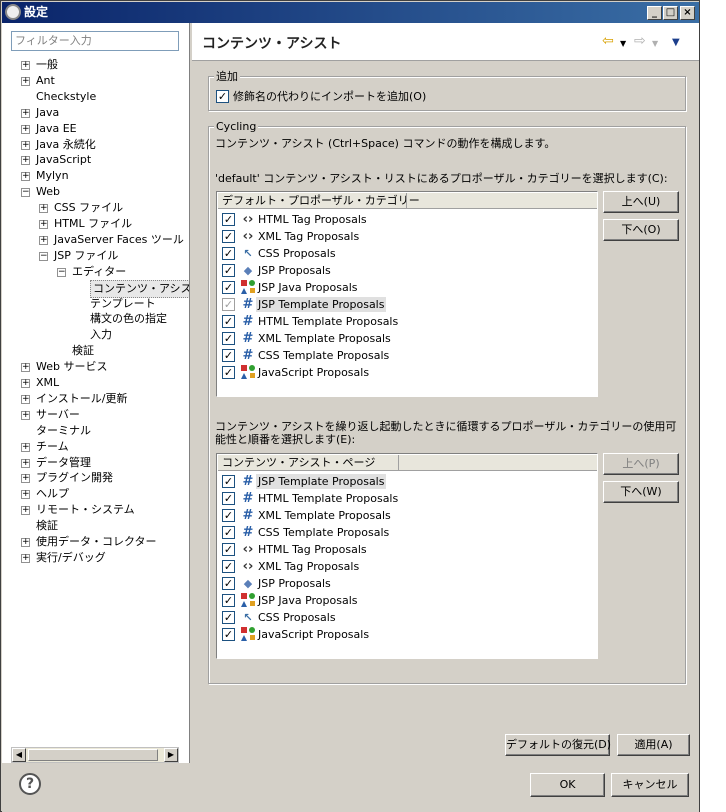  Describe the element at coordinates (95, 129) in the screenshot. I see `tree-item: + Java EE` at that location.